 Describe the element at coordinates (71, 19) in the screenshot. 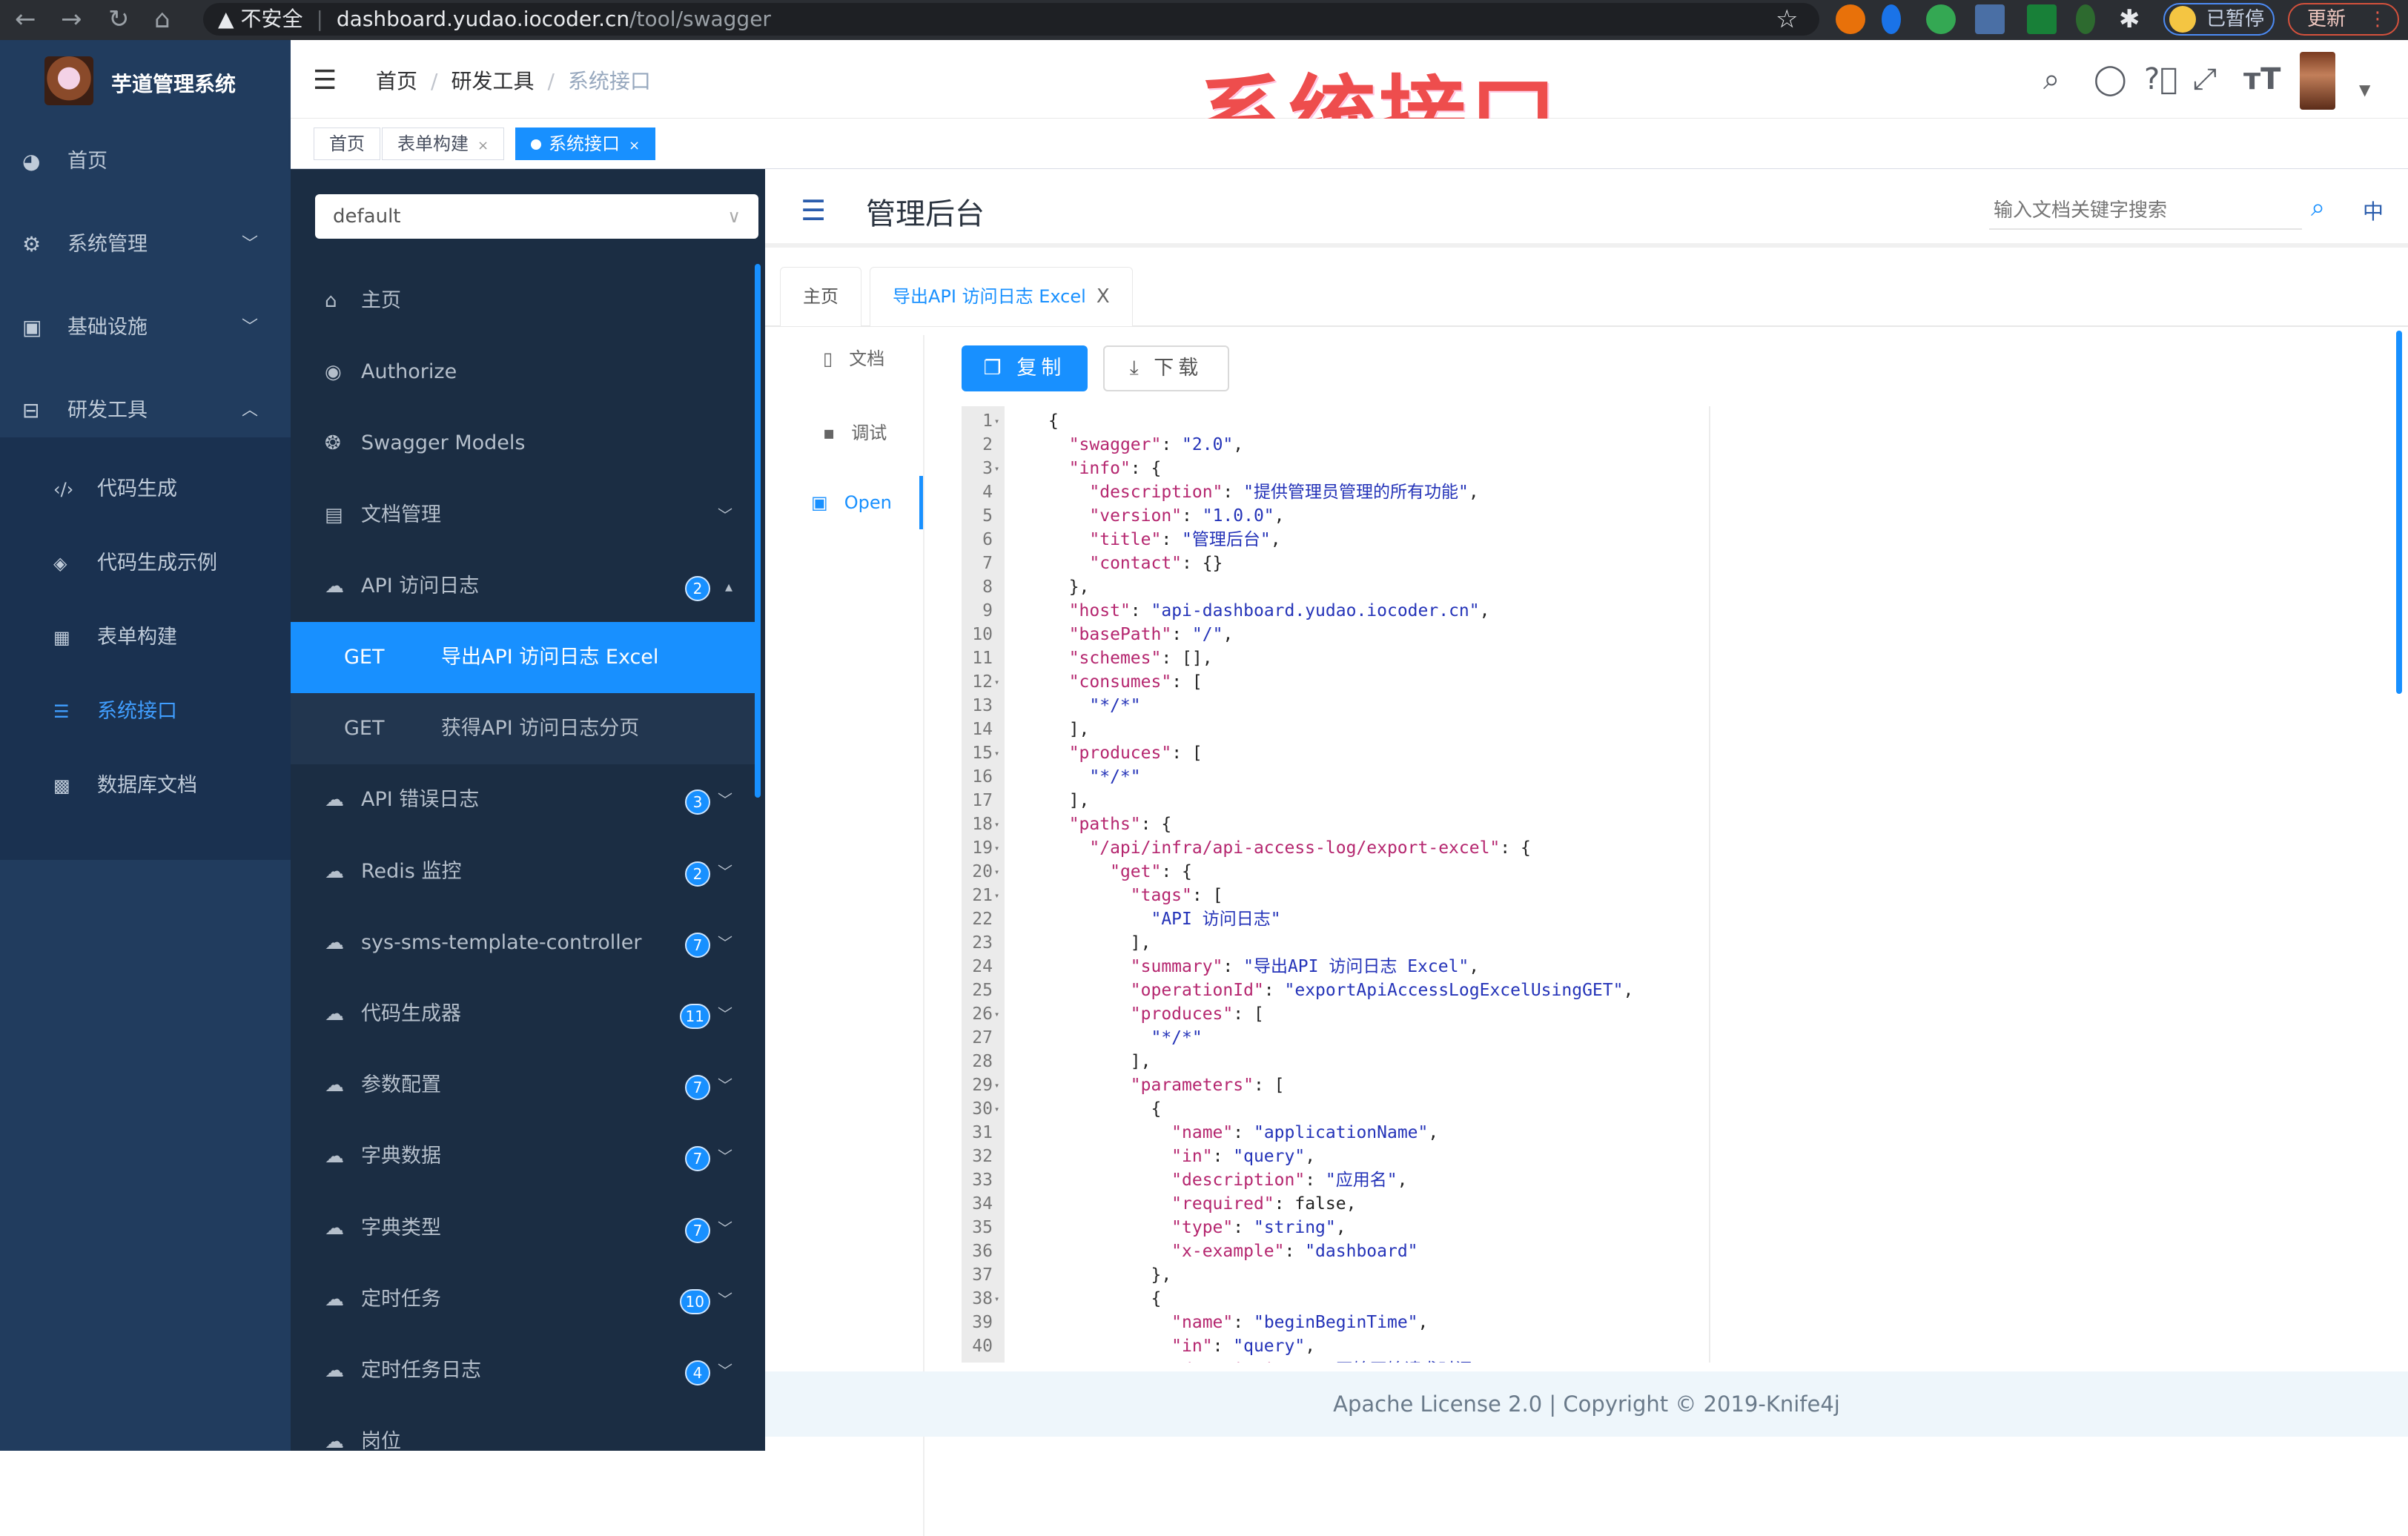

I see `forward-icon: →` at that location.